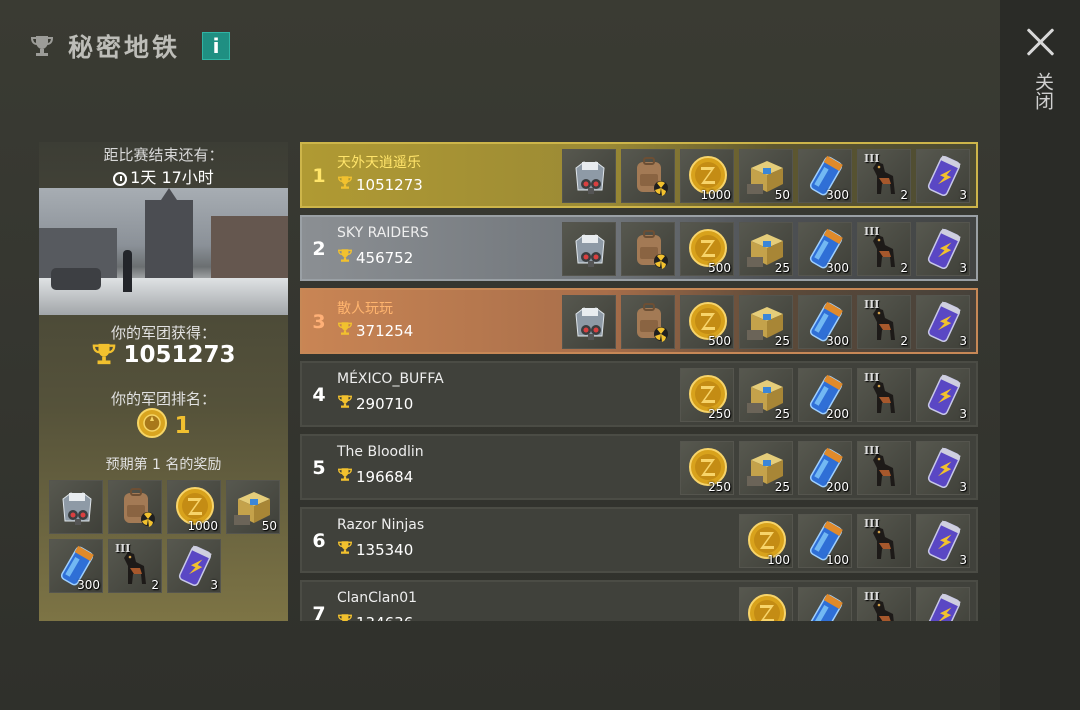 Image resolution: width=1080 pixels, height=710 pixels. I want to click on team-name: SKY RAIDERS, so click(383, 233).